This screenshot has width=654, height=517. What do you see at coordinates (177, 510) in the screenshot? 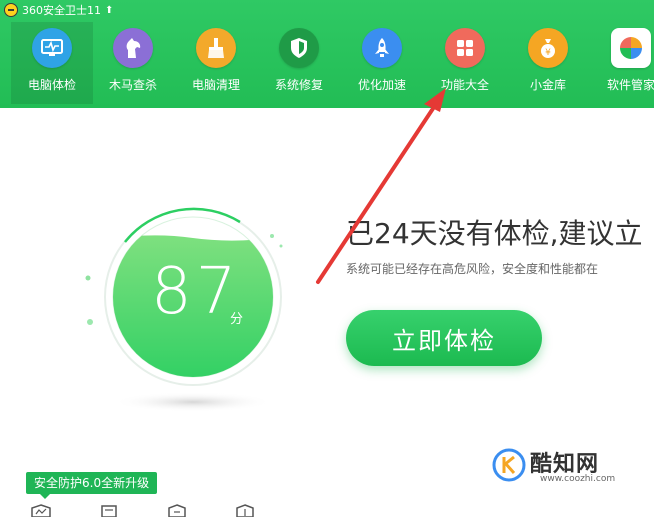
I see `file-shield-icon` at bounding box center [177, 510].